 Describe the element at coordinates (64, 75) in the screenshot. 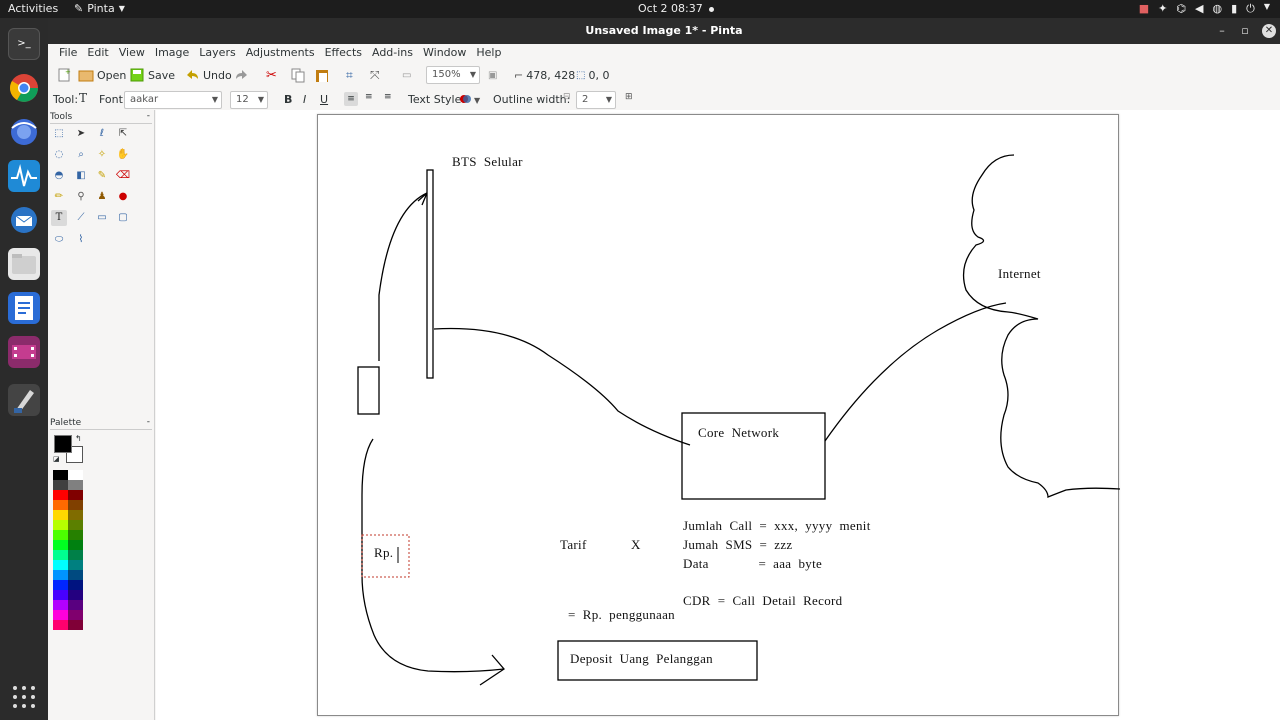

I see `new-button: +` at that location.